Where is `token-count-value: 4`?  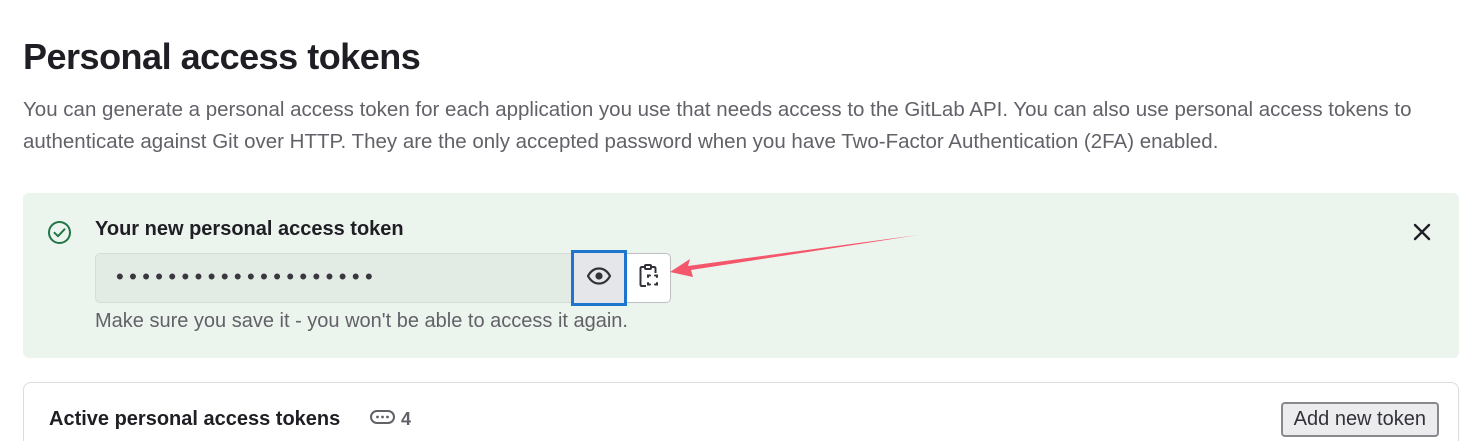
token-count-value: 4 is located at coordinates (406, 419).